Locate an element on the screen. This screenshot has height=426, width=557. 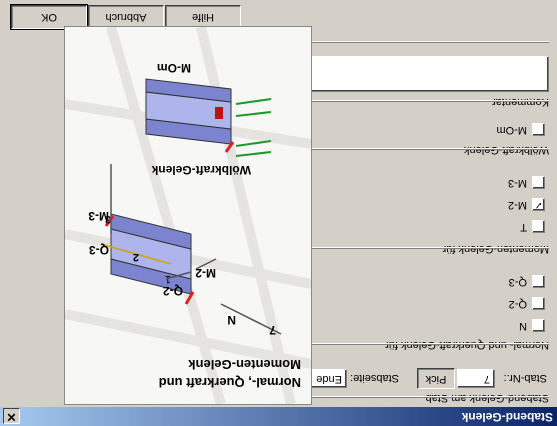
stab-nr-label: Stab-Nr.: is located at coordinates (525, 378).